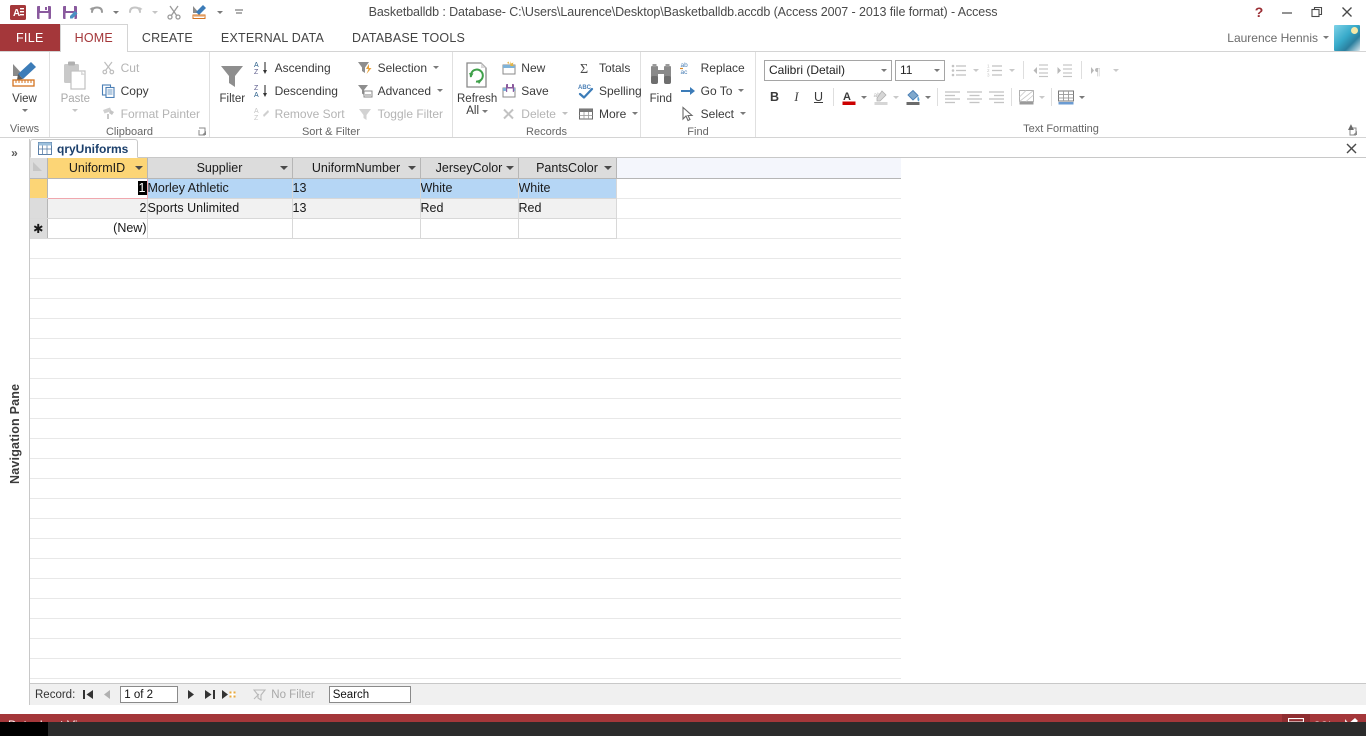  I want to click on select-all-corner, so click(39, 168).